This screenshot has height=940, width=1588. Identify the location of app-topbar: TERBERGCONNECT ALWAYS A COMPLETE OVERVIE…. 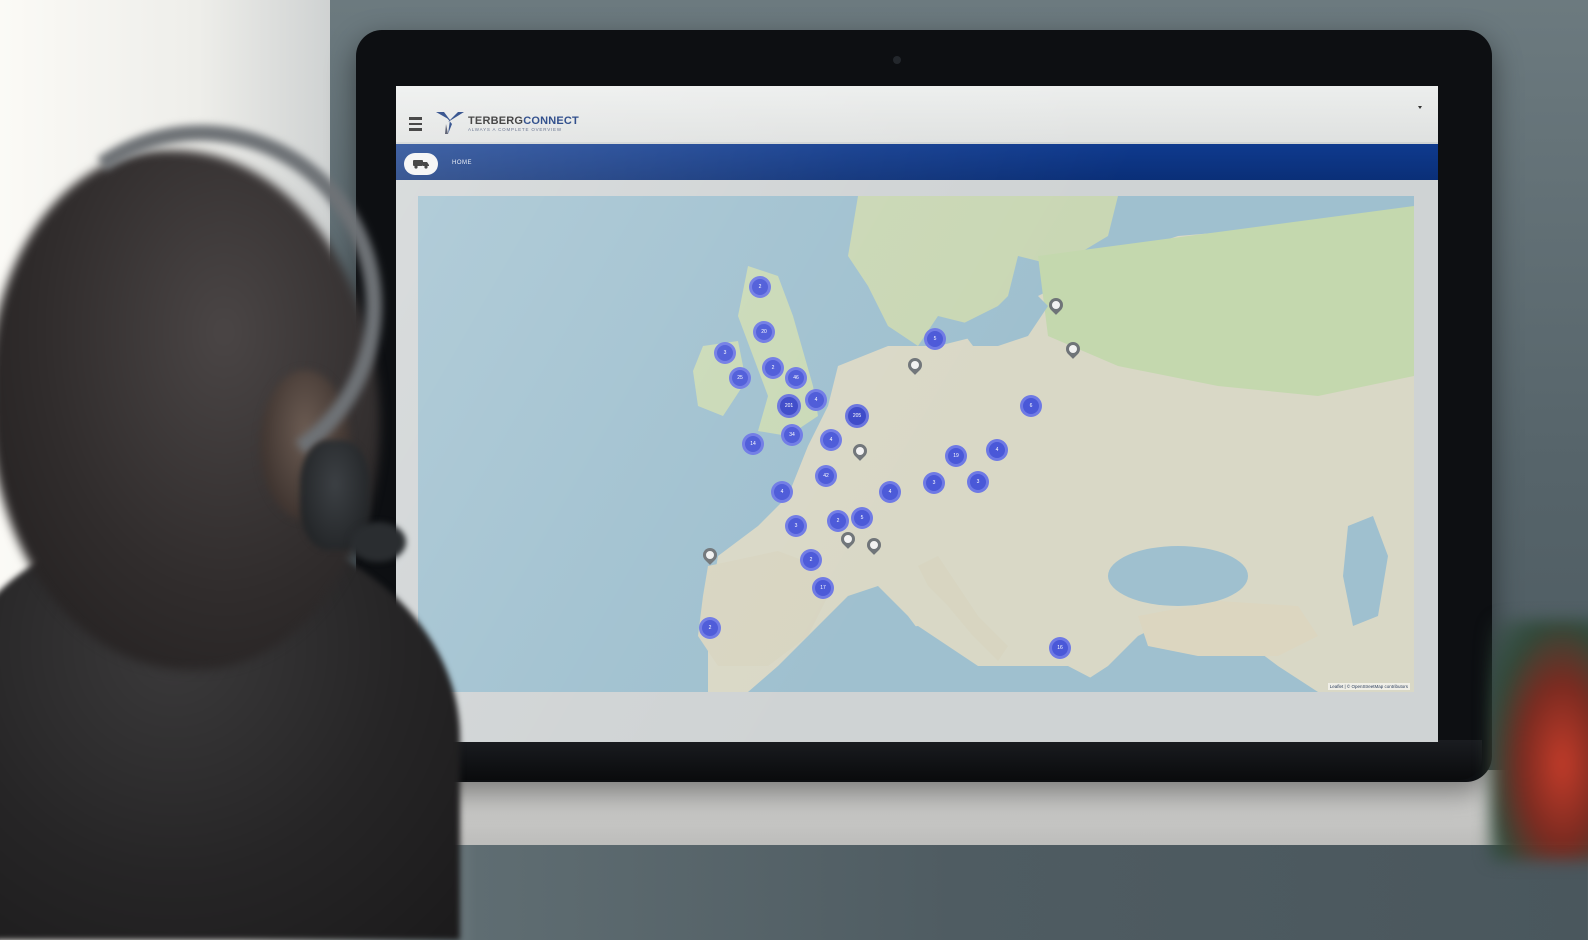
(917, 114).